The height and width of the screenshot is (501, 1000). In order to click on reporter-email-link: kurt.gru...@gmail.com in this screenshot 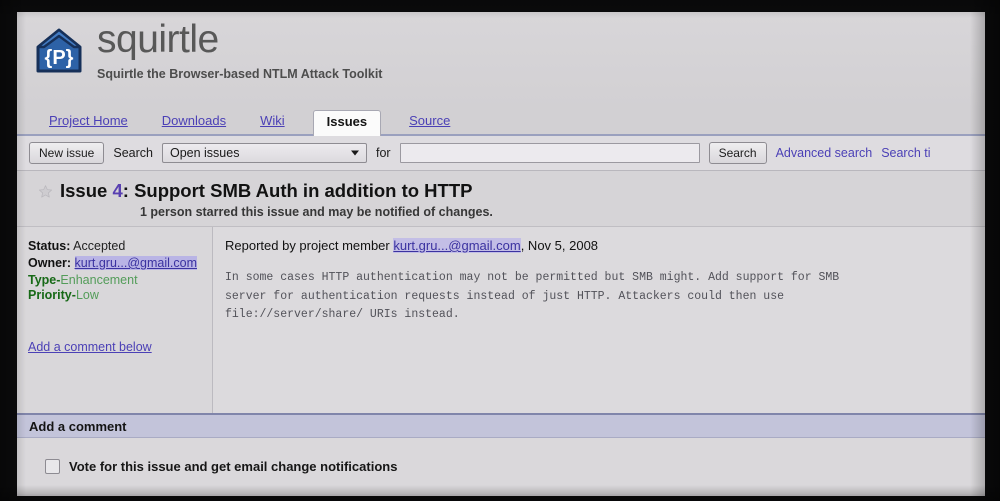, I will do `click(457, 245)`.